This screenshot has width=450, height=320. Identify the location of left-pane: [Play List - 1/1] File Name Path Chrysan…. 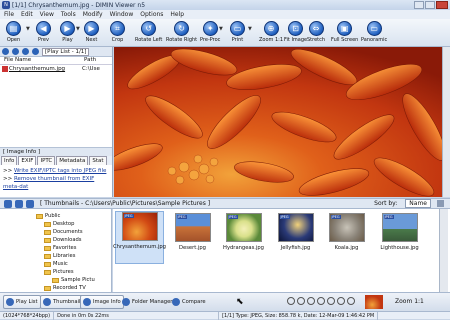
(56, 122).